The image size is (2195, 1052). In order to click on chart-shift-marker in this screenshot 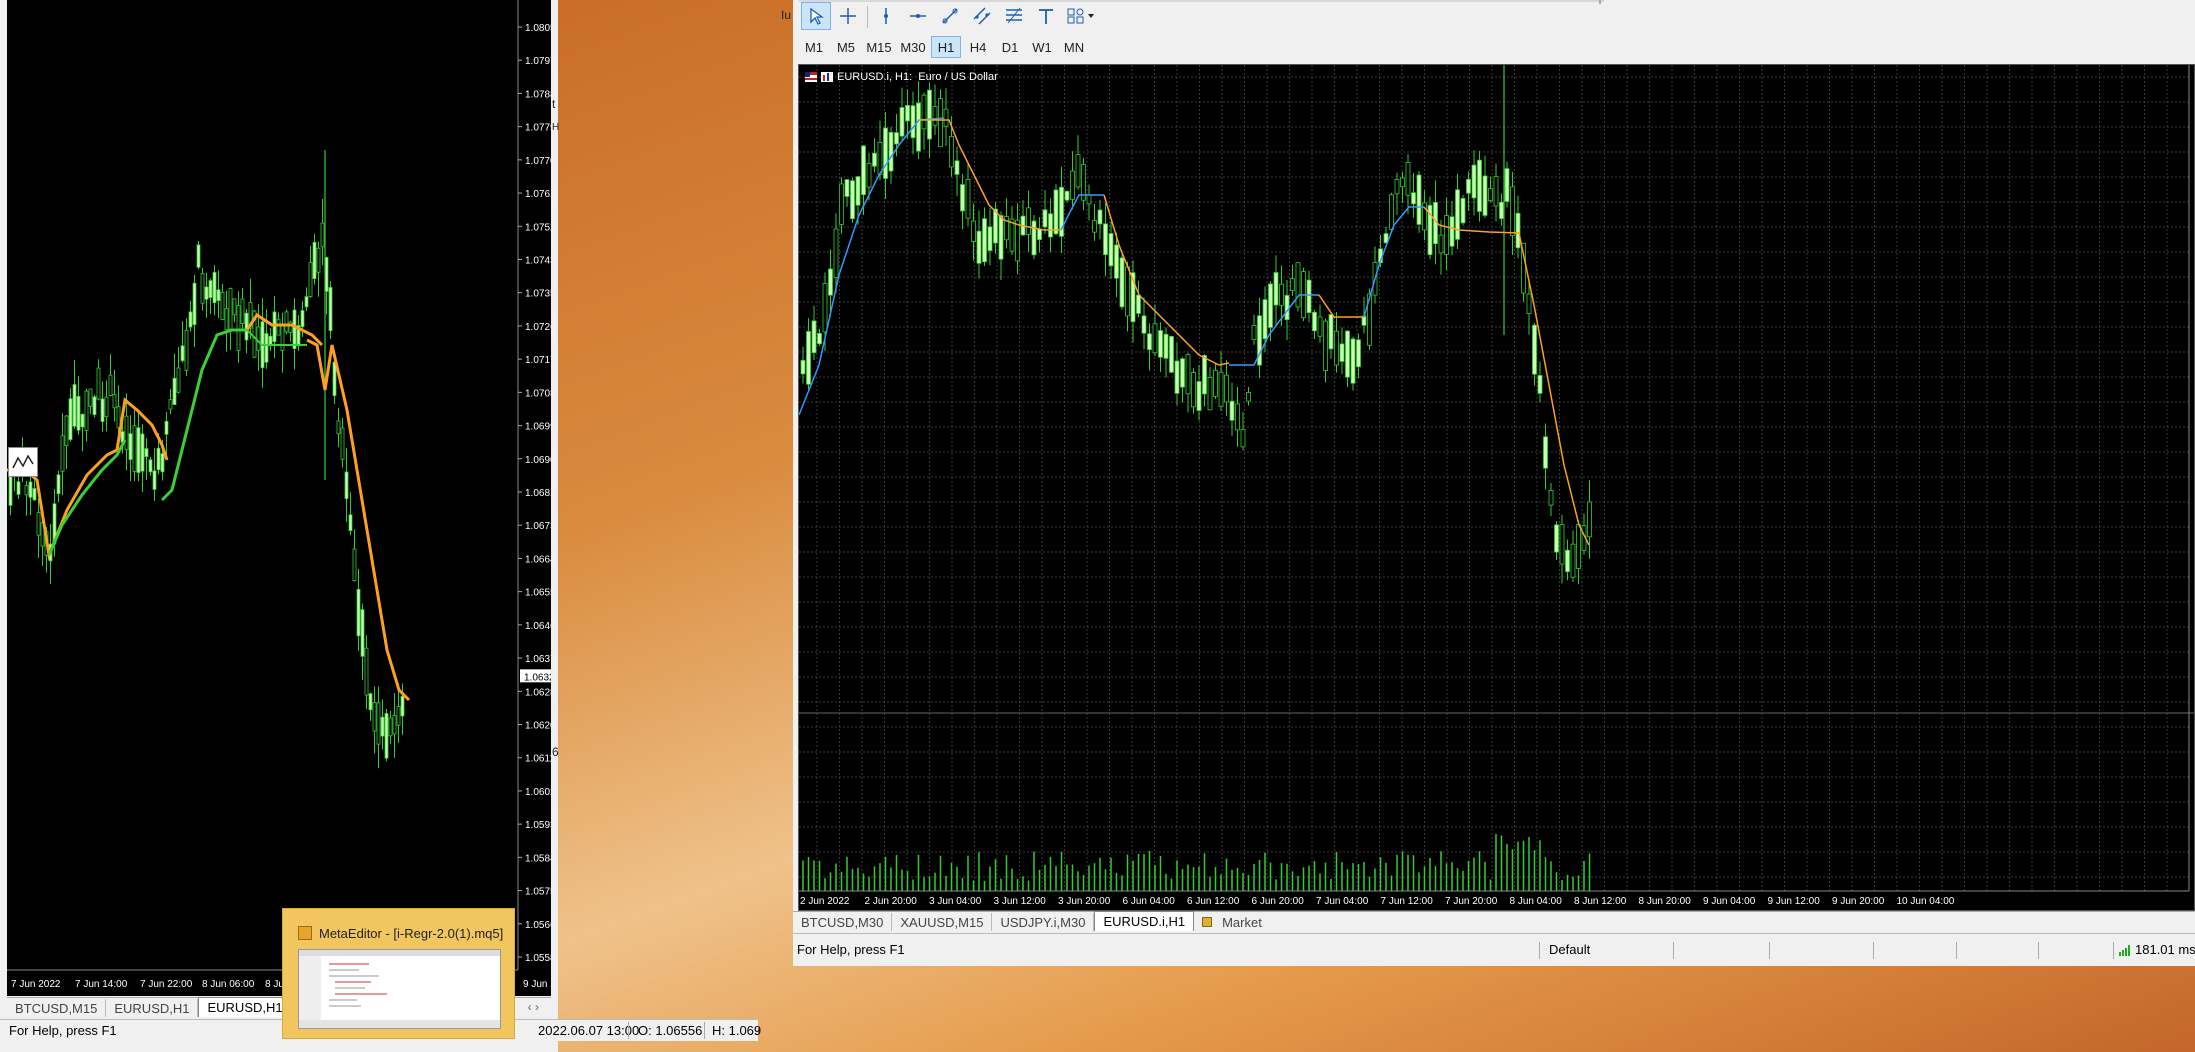, I will do `click(23, 462)`.